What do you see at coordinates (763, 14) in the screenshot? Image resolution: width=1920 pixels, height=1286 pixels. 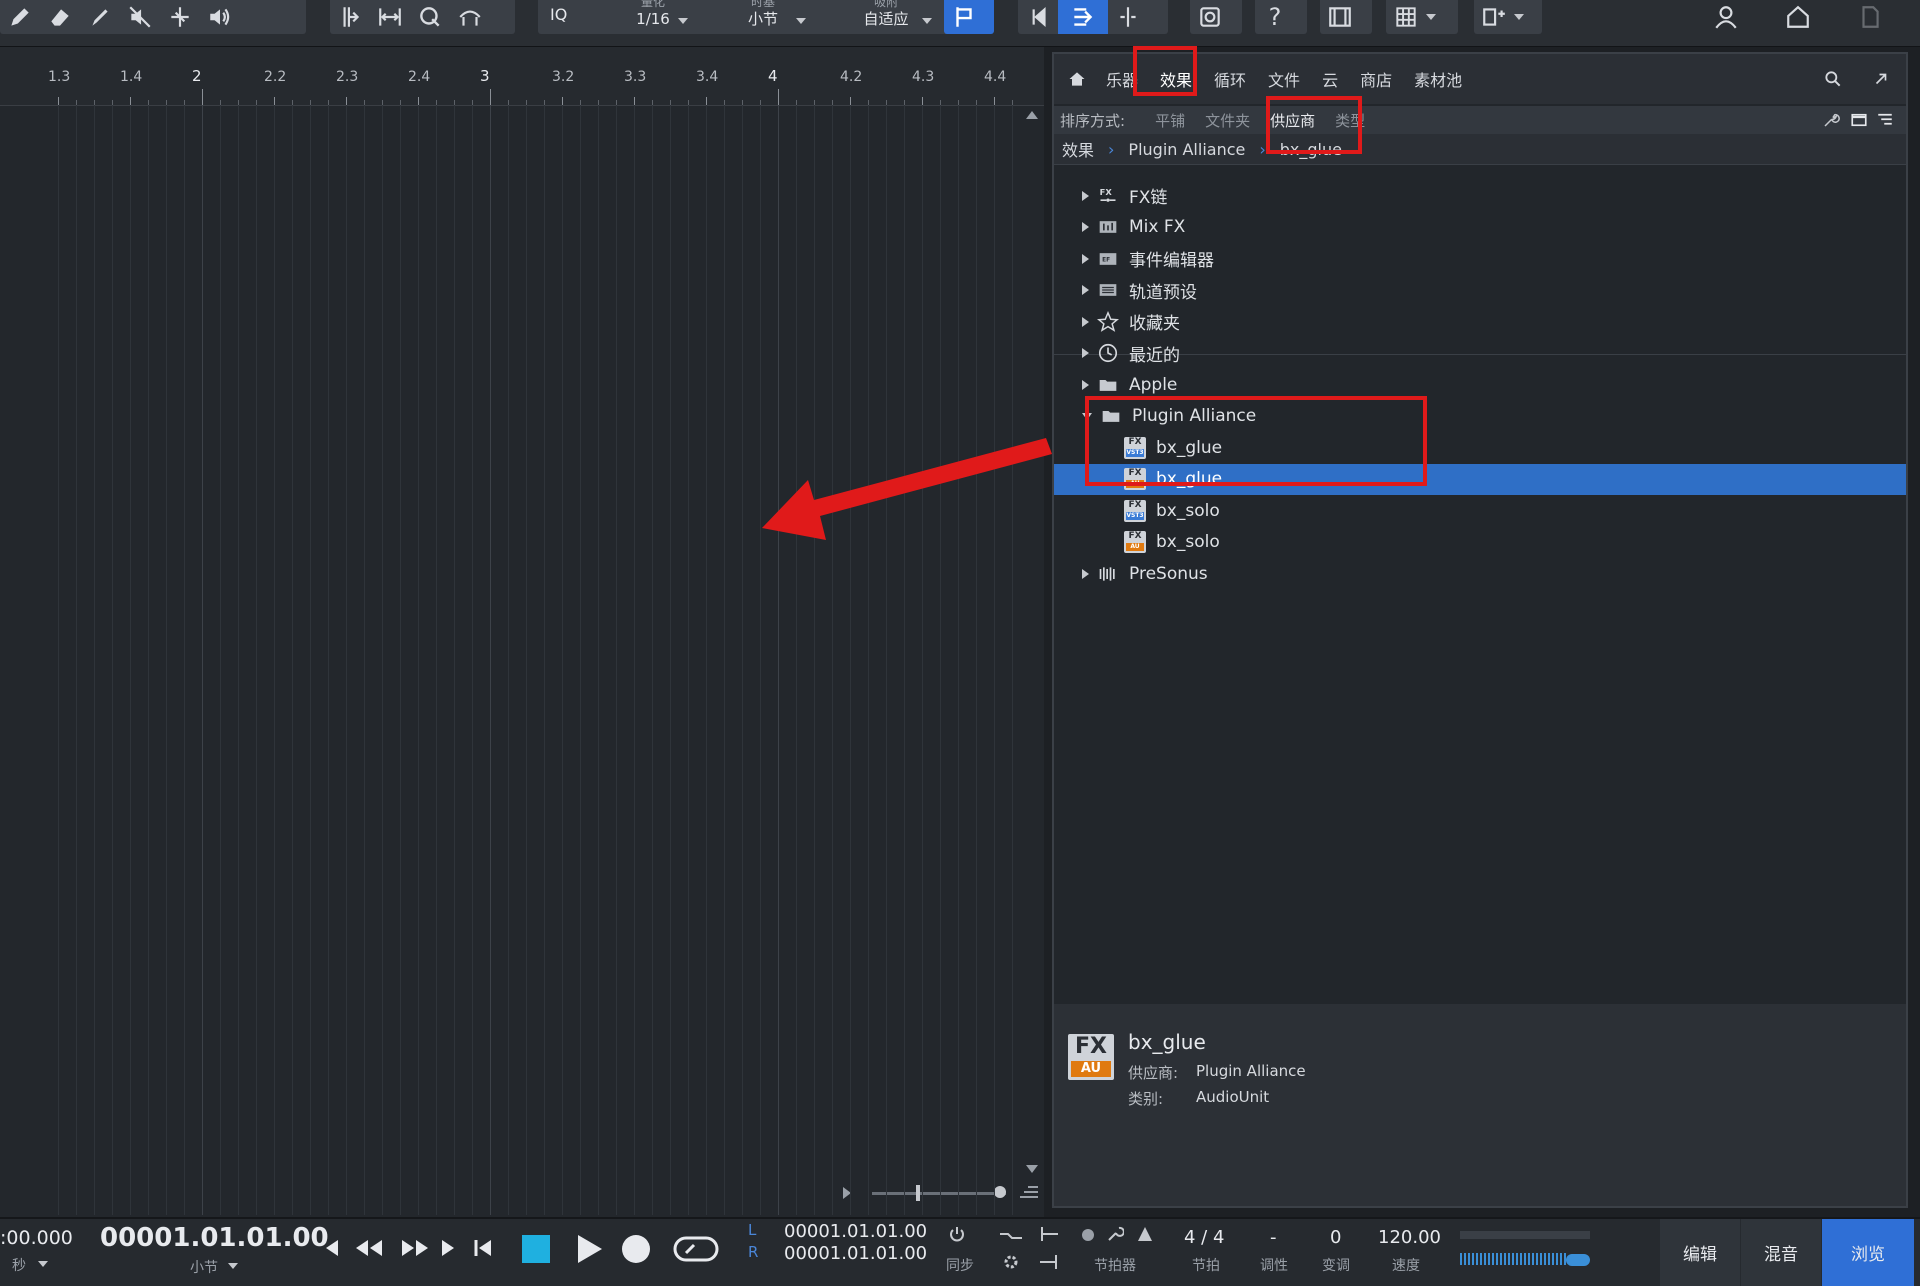 I see `timebase-selector: 时基 小节` at bounding box center [763, 14].